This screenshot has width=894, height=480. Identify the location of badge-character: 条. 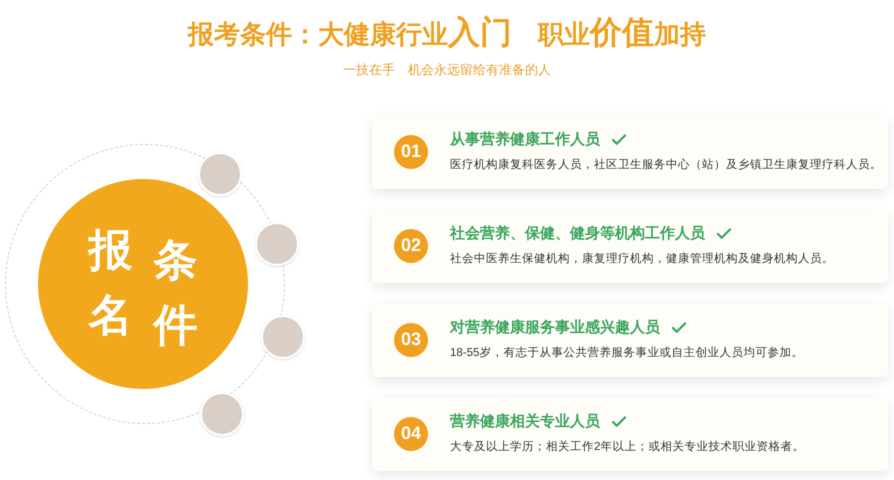
(176, 261).